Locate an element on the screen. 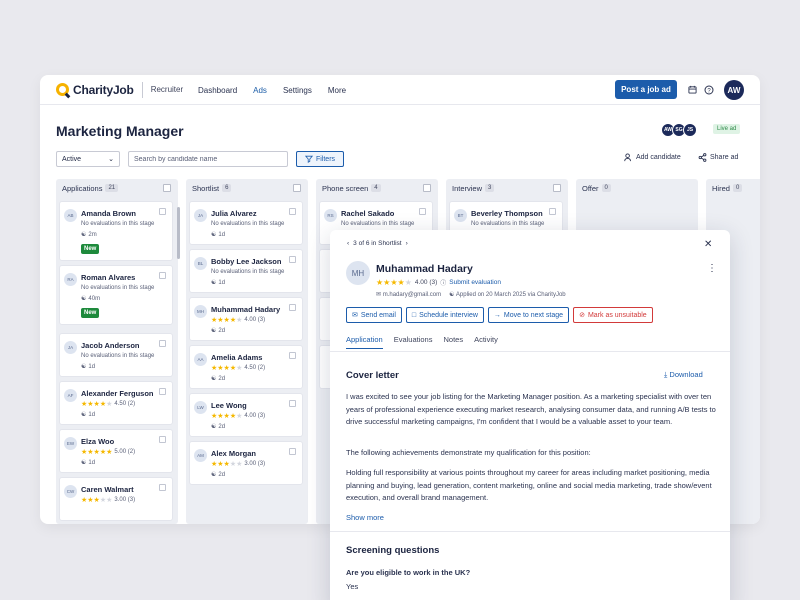  schedule-interview-label: Schedule interview is located at coordinates (448, 315).